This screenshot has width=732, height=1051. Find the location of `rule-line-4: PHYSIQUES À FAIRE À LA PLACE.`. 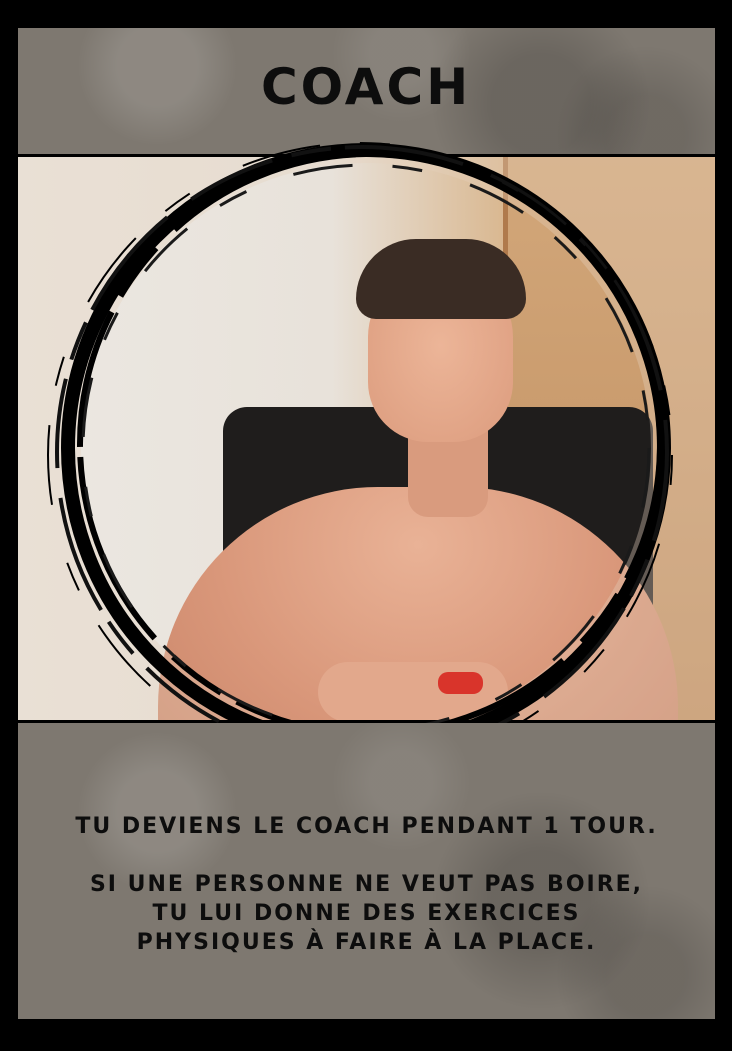

rule-line-4: PHYSIQUES À FAIRE À LA PLACE. is located at coordinates (366, 942).